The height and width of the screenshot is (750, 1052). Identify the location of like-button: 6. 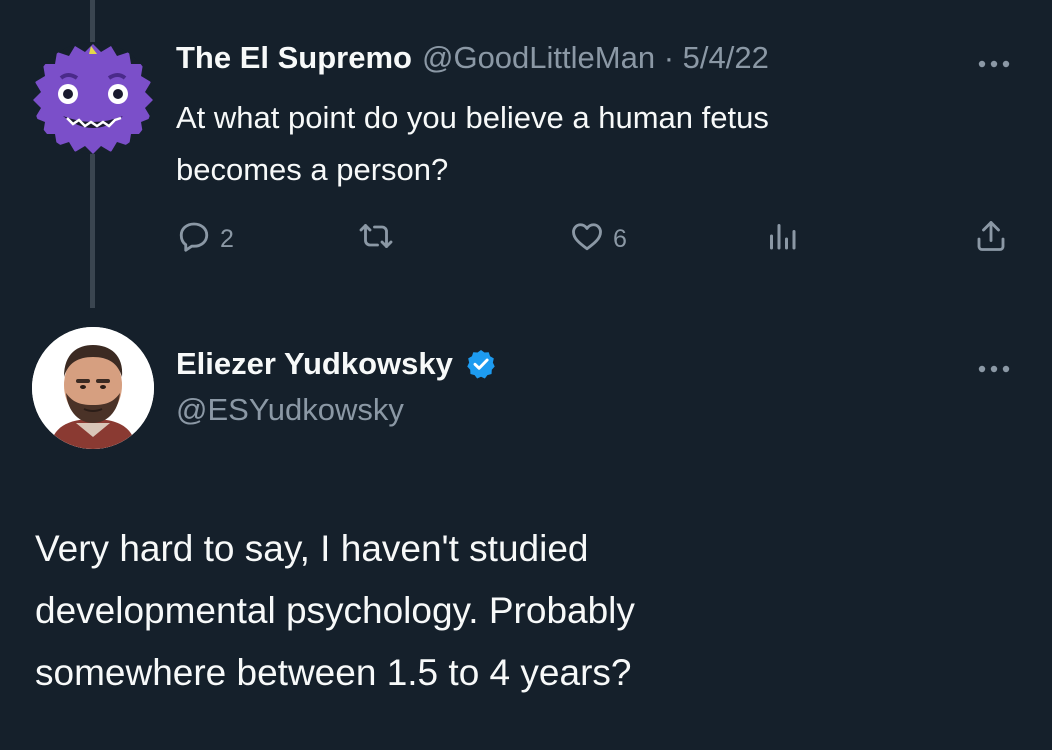
(598, 239).